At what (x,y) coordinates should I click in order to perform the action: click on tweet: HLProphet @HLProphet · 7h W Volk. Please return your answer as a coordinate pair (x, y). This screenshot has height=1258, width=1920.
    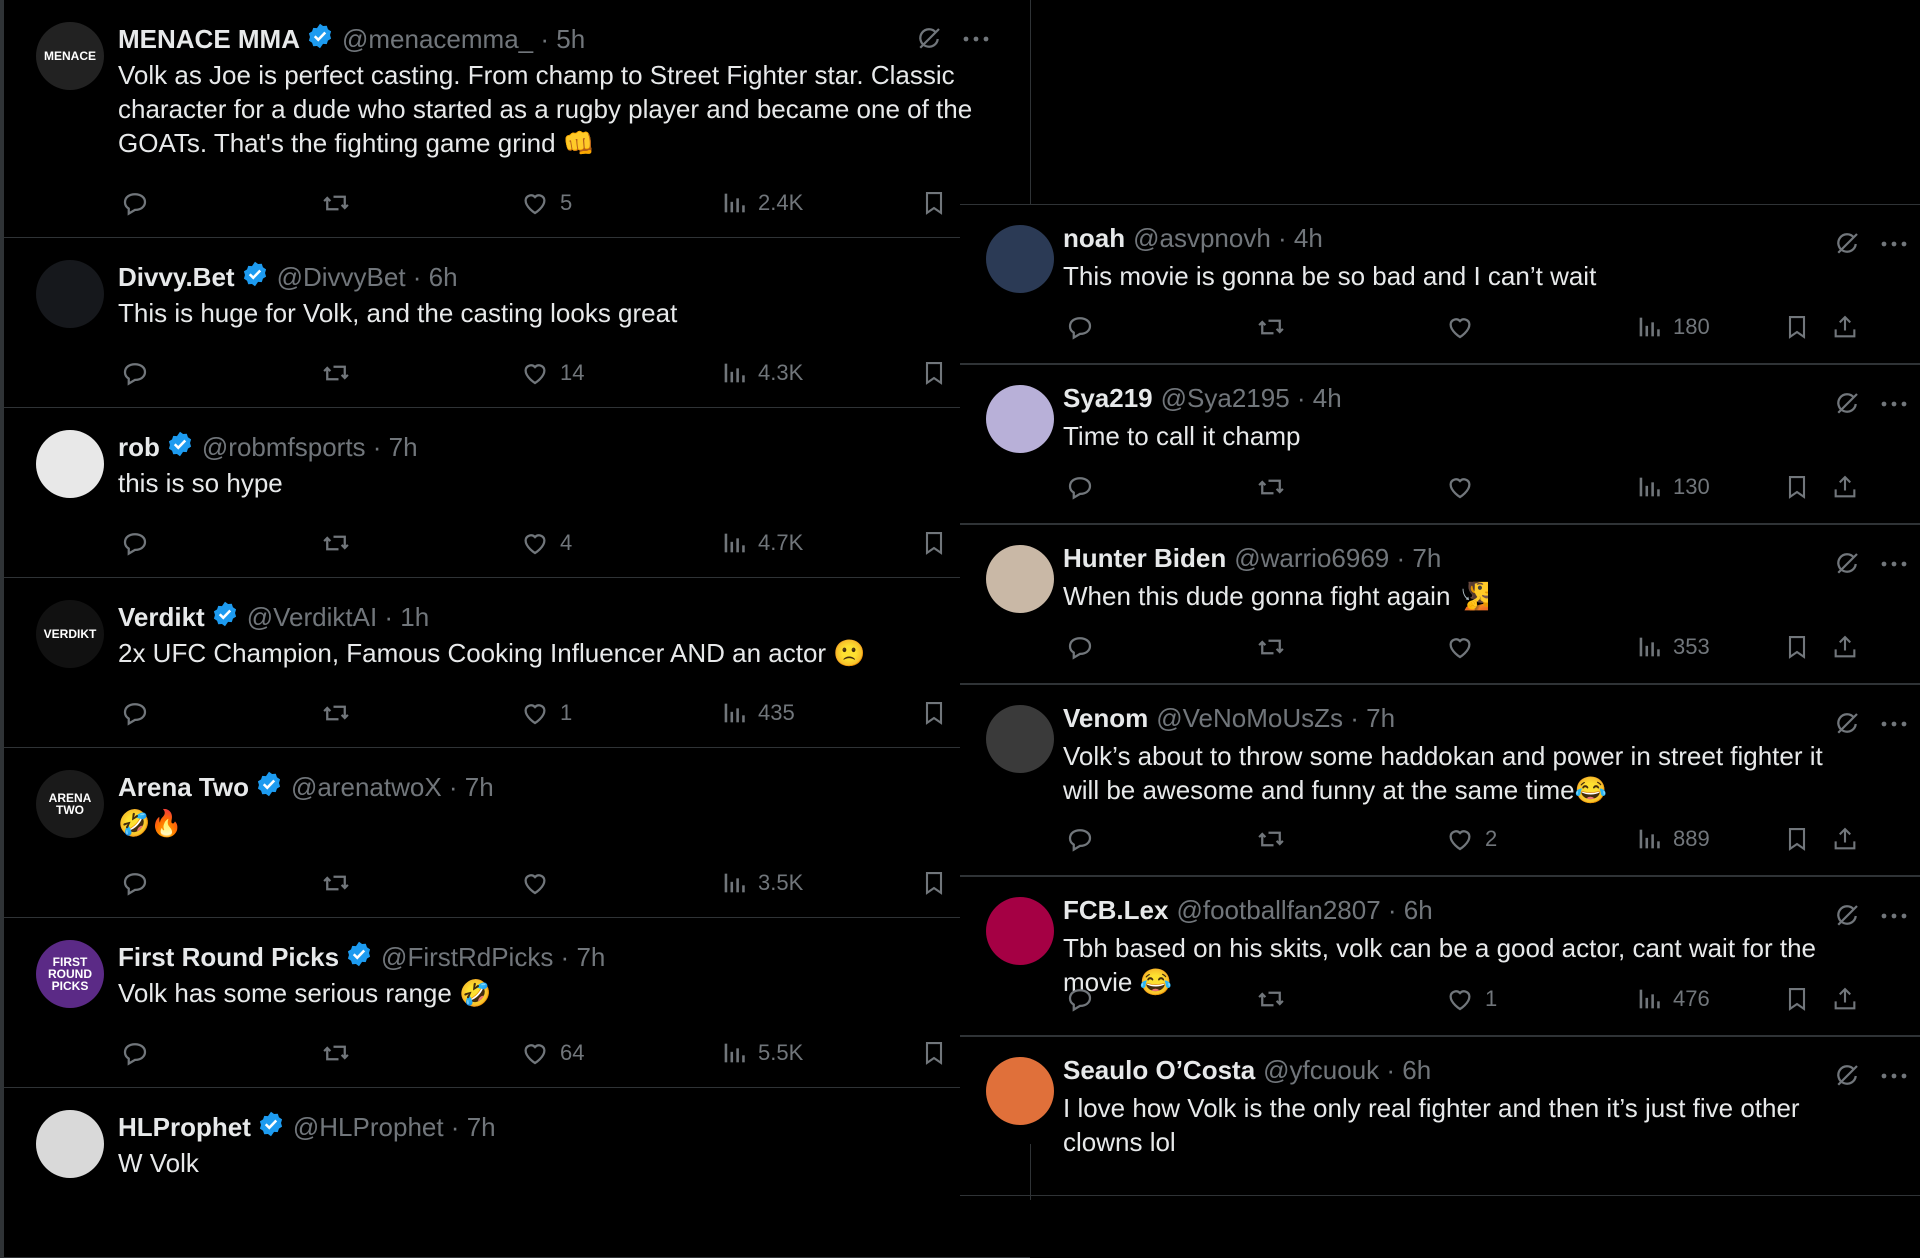
    Looking at the image, I should click on (515, 1173).